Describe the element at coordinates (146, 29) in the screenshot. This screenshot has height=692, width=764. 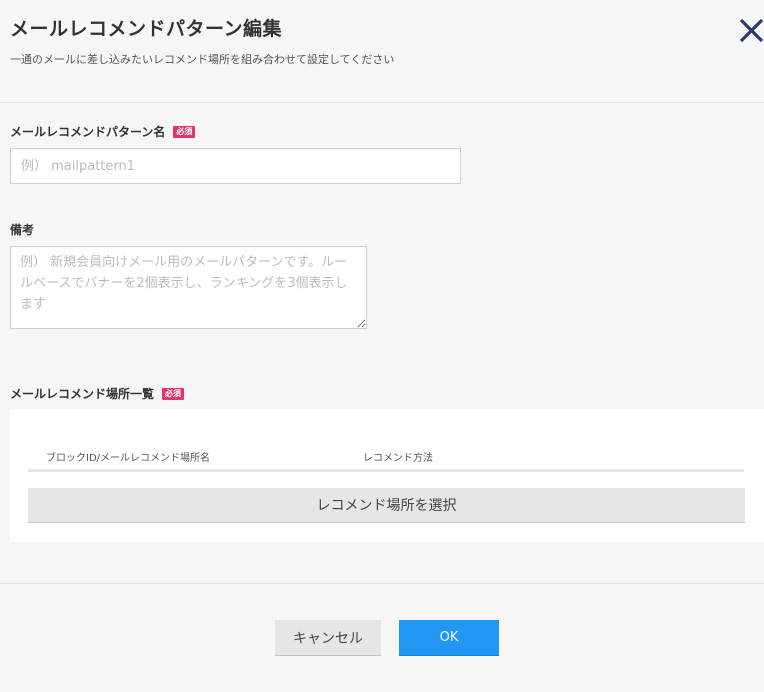
I see `page-title: メールレコメンドパターン編集` at that location.